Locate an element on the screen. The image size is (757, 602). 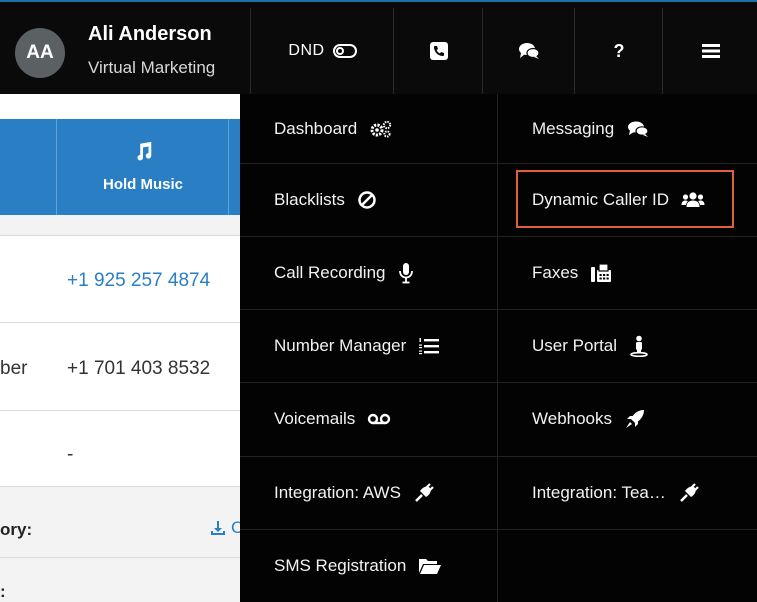
dnd-toggle-button: DND is located at coordinates (322, 51).